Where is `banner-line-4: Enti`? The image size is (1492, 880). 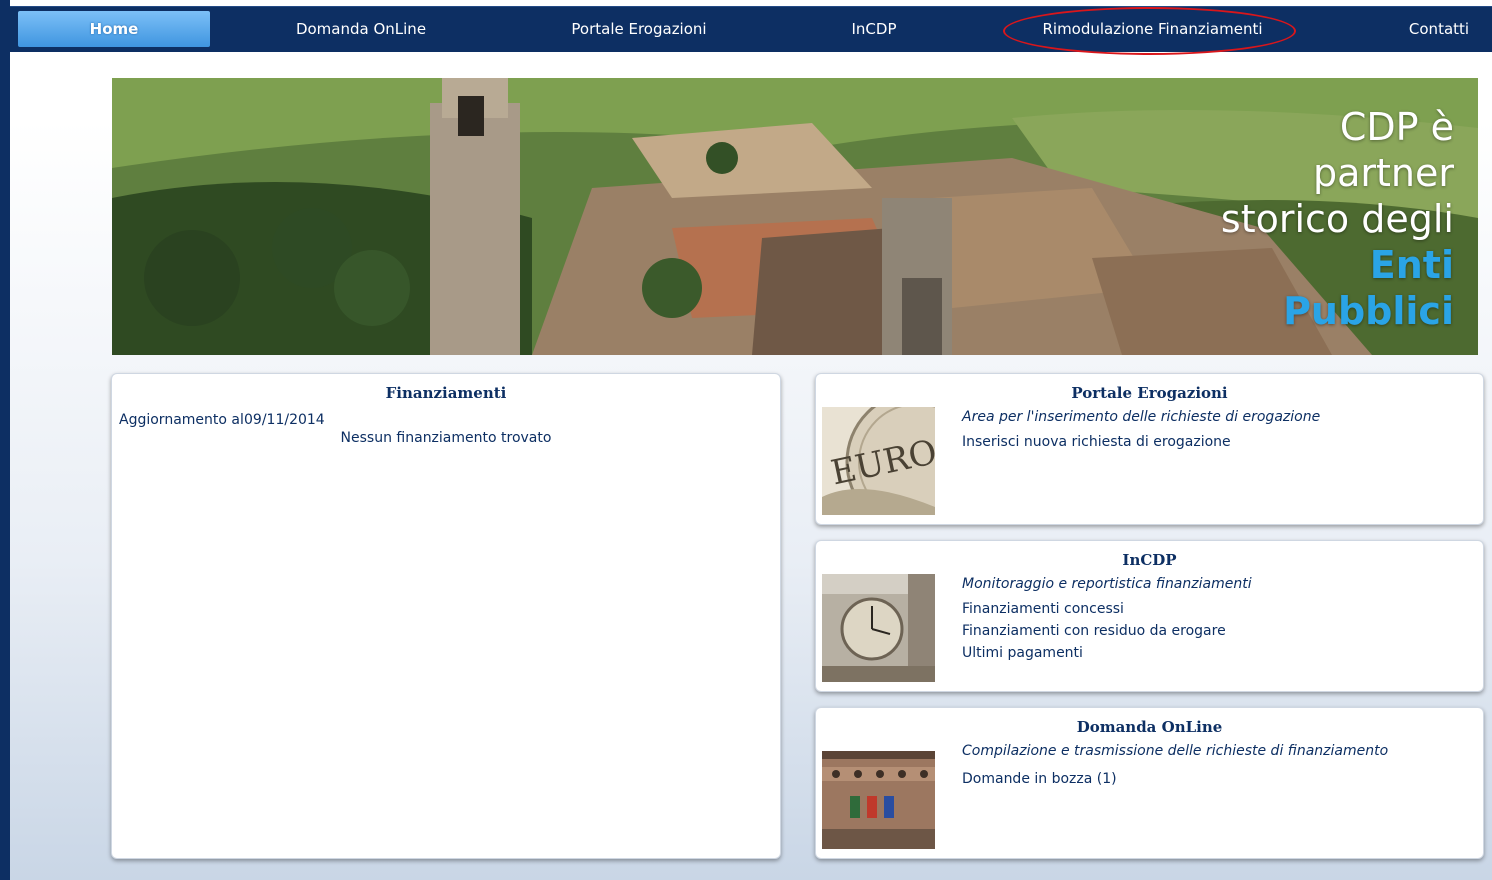 banner-line-4: Enti is located at coordinates (1411, 265).